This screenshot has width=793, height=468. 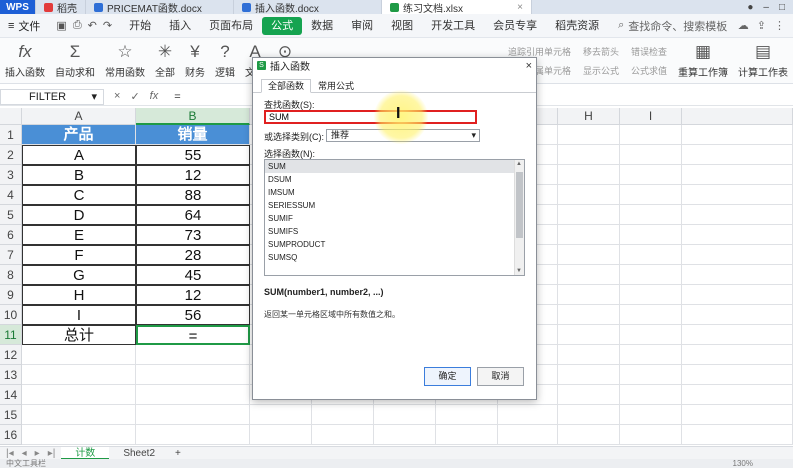 I want to click on autosum-button: Σ 自动求和, so click(x=75, y=60).